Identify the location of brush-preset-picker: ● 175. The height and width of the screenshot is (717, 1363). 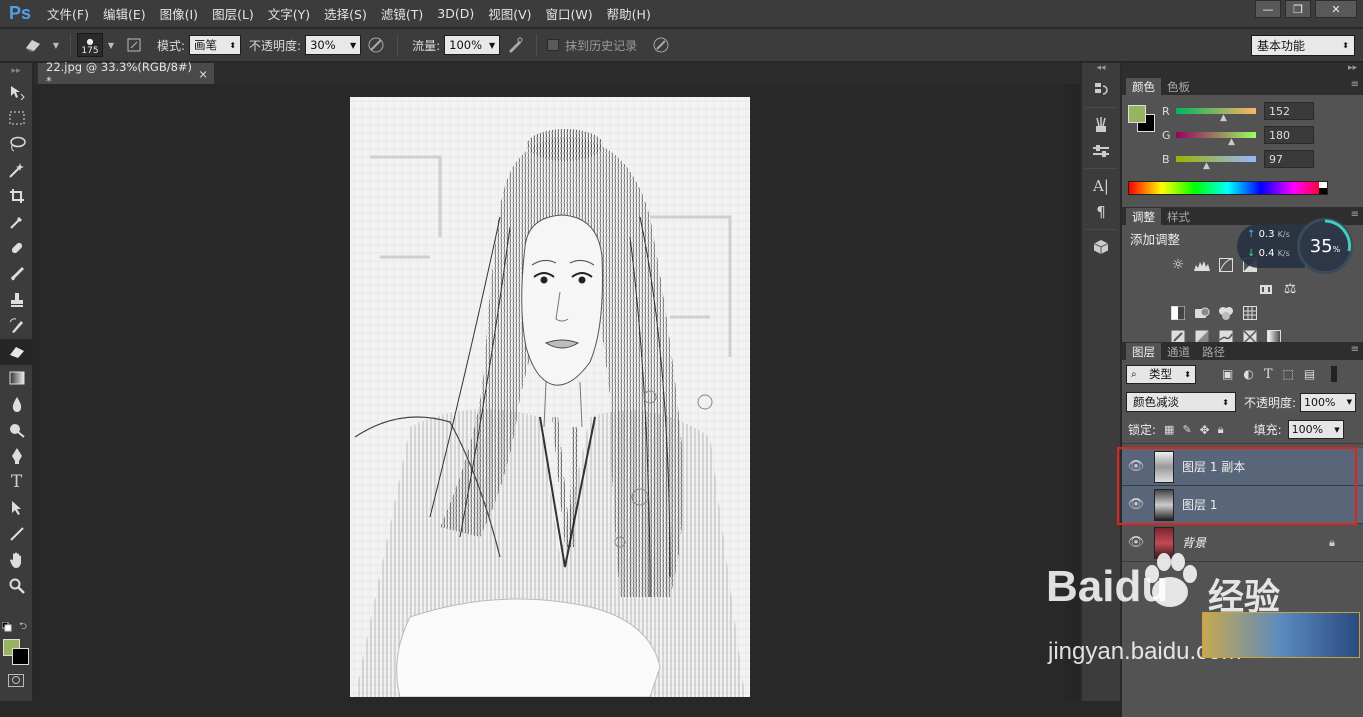
(90, 45).